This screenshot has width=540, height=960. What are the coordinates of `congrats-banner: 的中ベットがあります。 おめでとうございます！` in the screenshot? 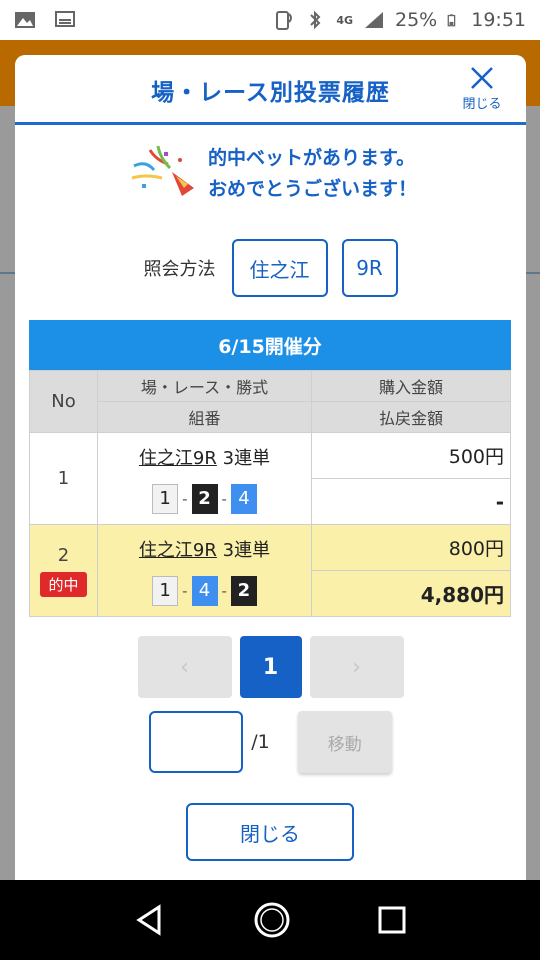 It's located at (270, 174).